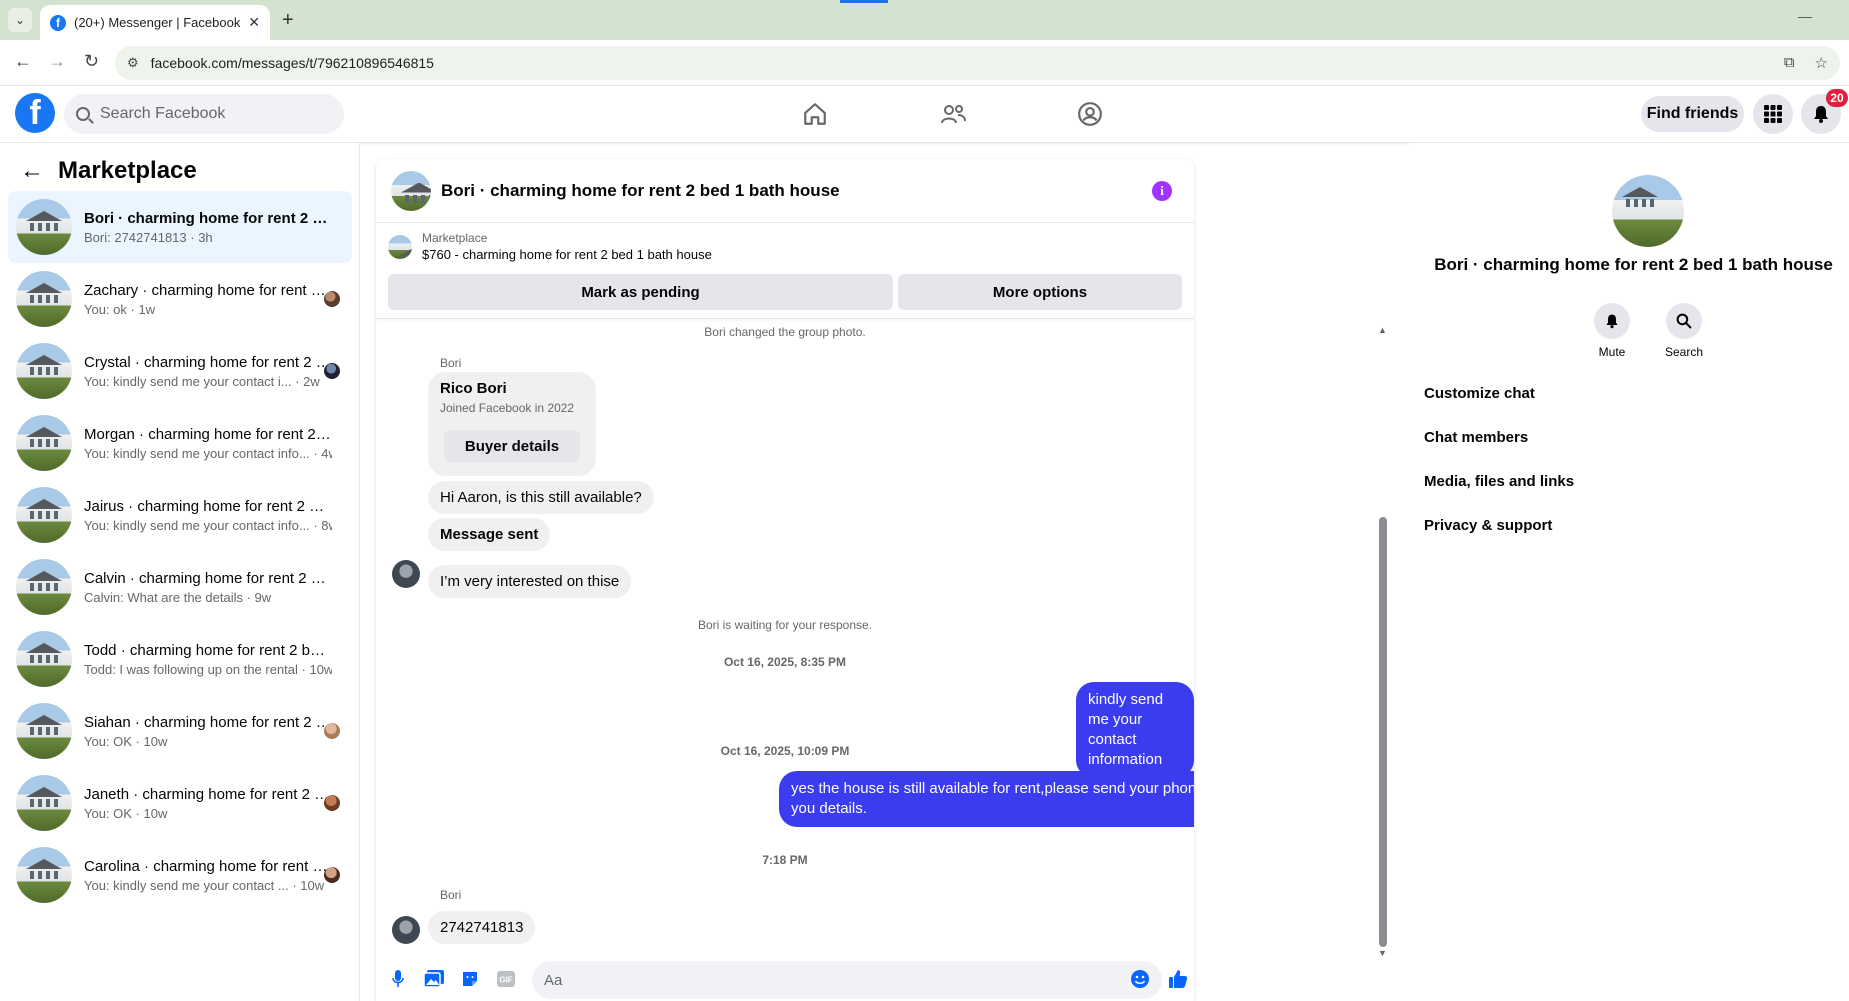 This screenshot has width=1849, height=1001. What do you see at coordinates (1162, 191) in the screenshot?
I see `info-icon: i` at bounding box center [1162, 191].